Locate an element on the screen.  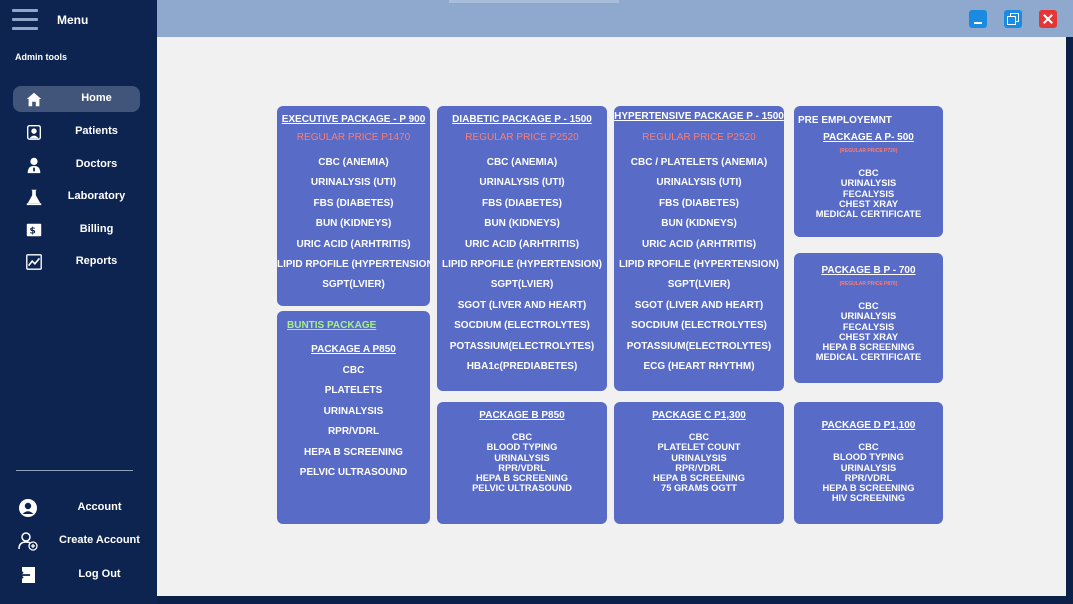
reports-icon is located at coordinates (34, 262).